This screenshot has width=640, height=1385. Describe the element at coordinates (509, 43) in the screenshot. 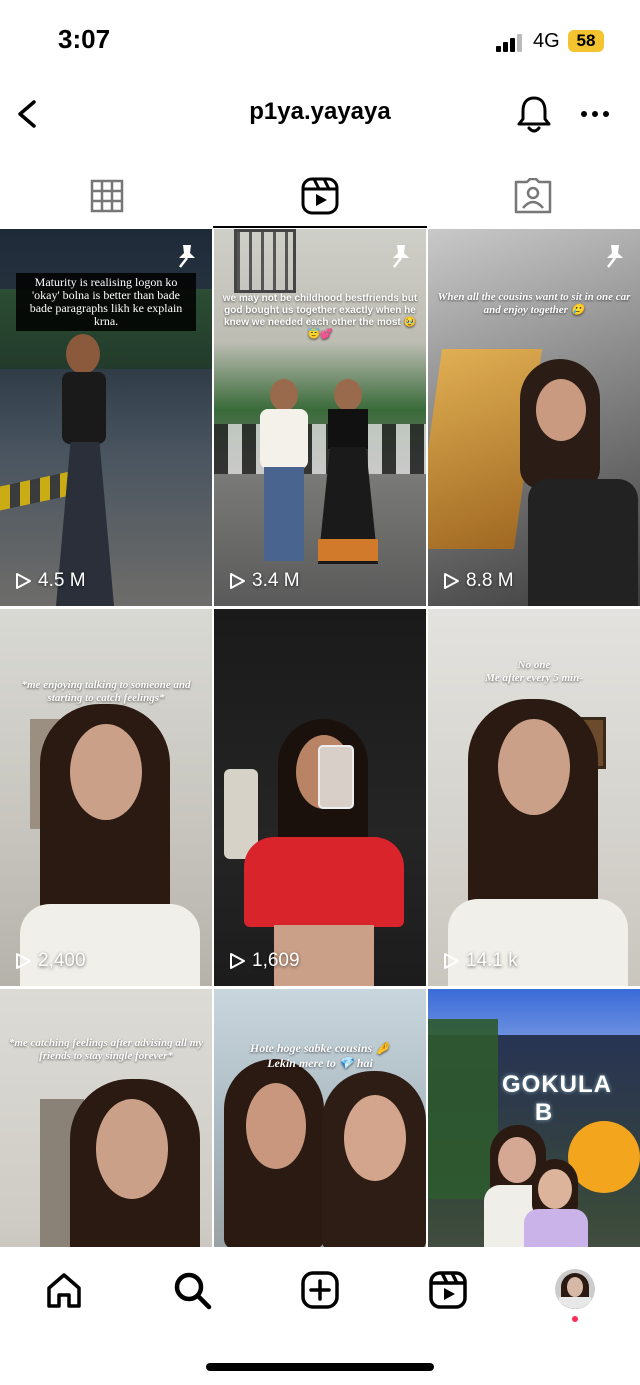

I see `signal-icon` at that location.